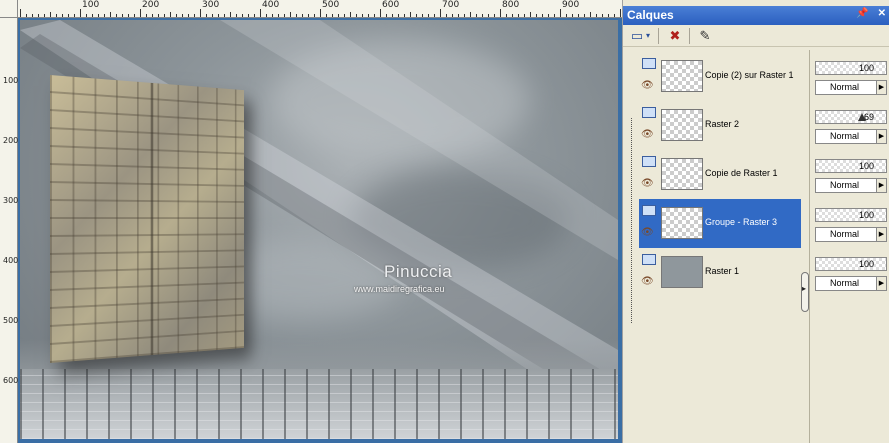  I want to click on layer-name: Groupe - Raster 3, so click(741, 222).